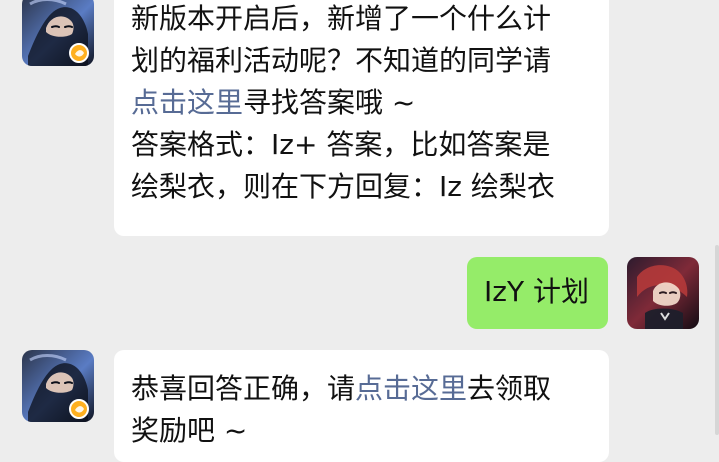  I want to click on message-text: 恭喜回答正确，请, so click(243, 388).